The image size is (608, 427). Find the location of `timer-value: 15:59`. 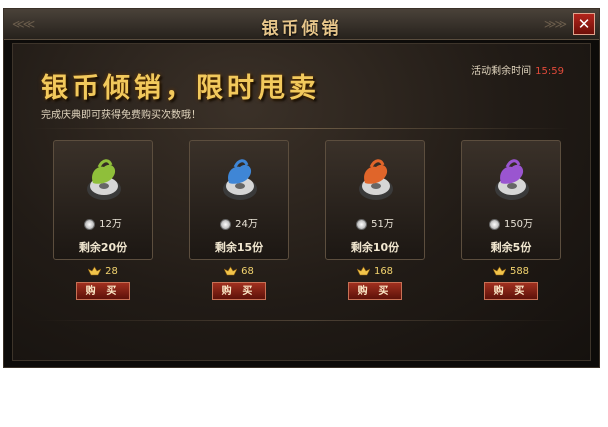

timer-value: 15:59 is located at coordinates (549, 71).